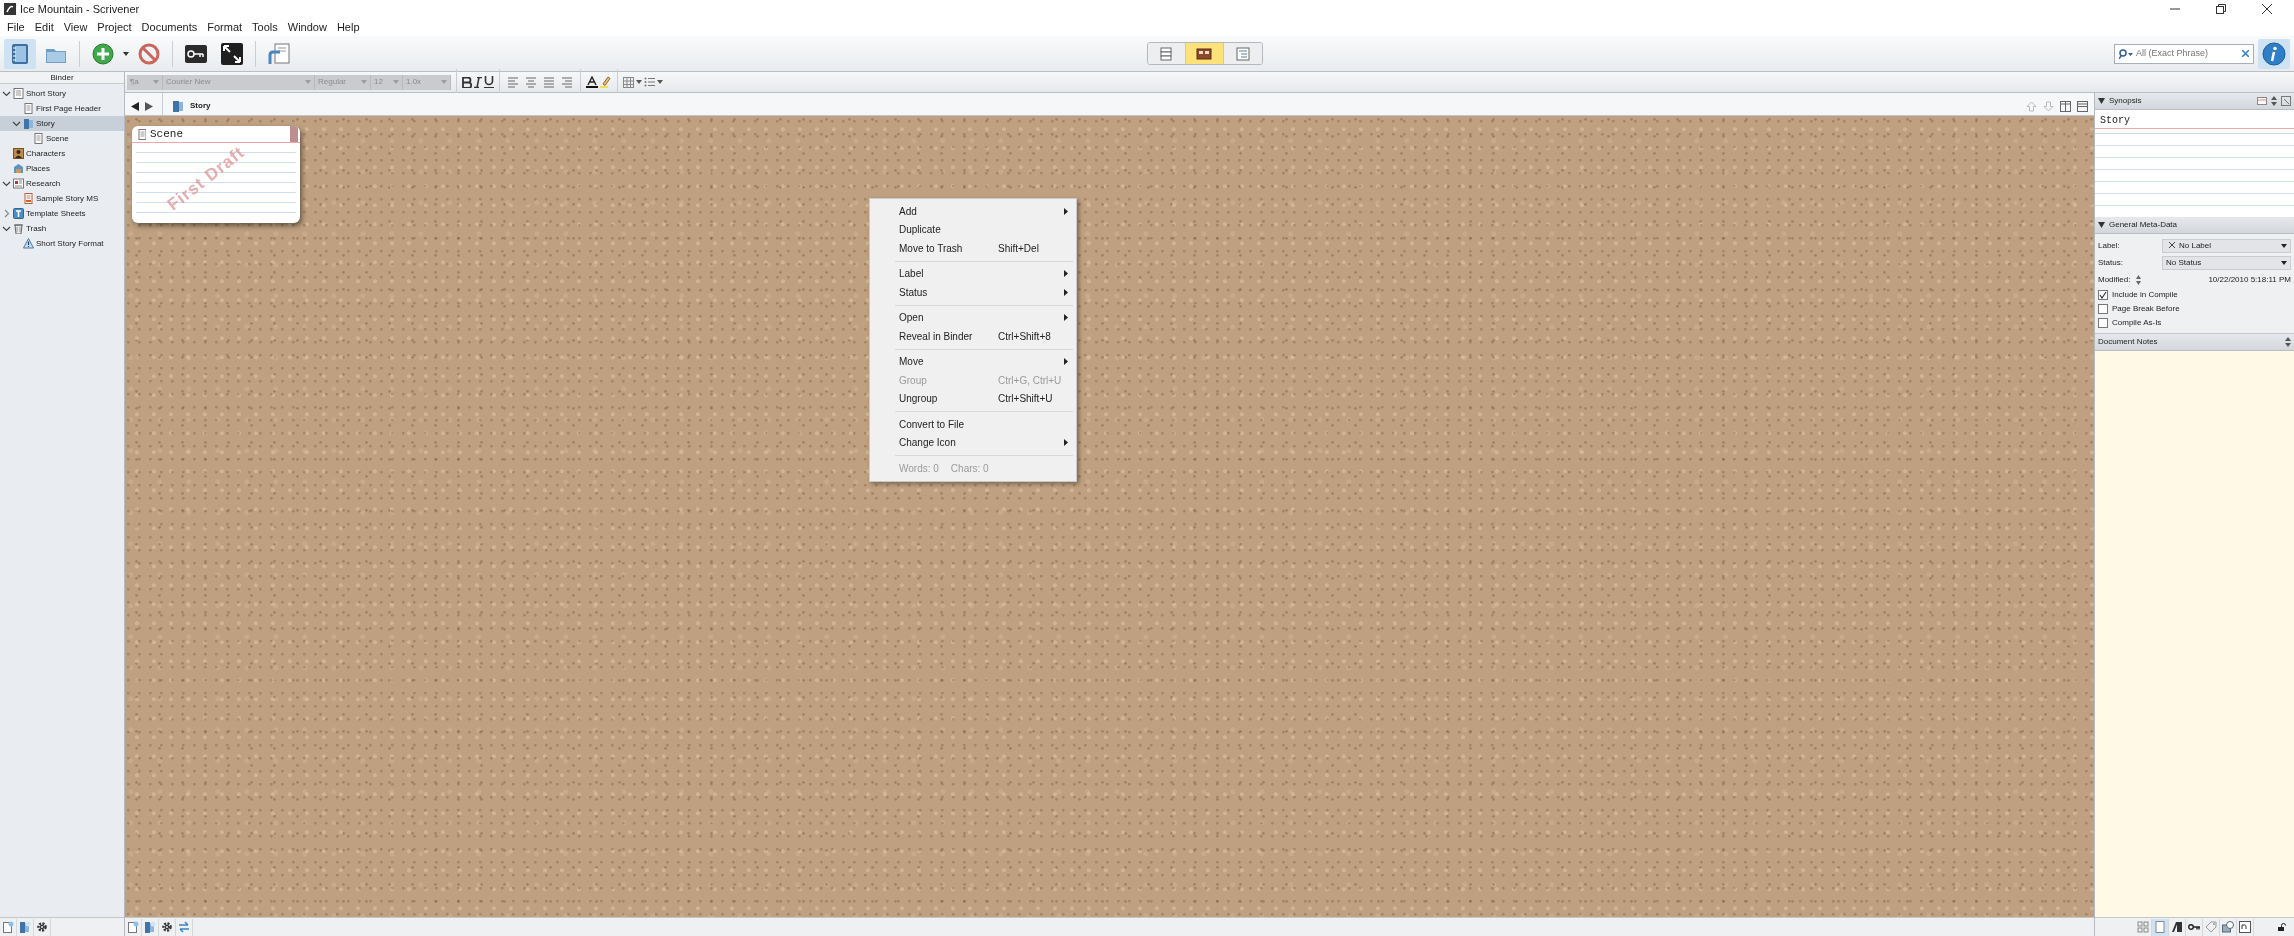 This screenshot has height=936, width=2294. What do you see at coordinates (2262, 101) in the screenshot?
I see `image-toggle-icon` at bounding box center [2262, 101].